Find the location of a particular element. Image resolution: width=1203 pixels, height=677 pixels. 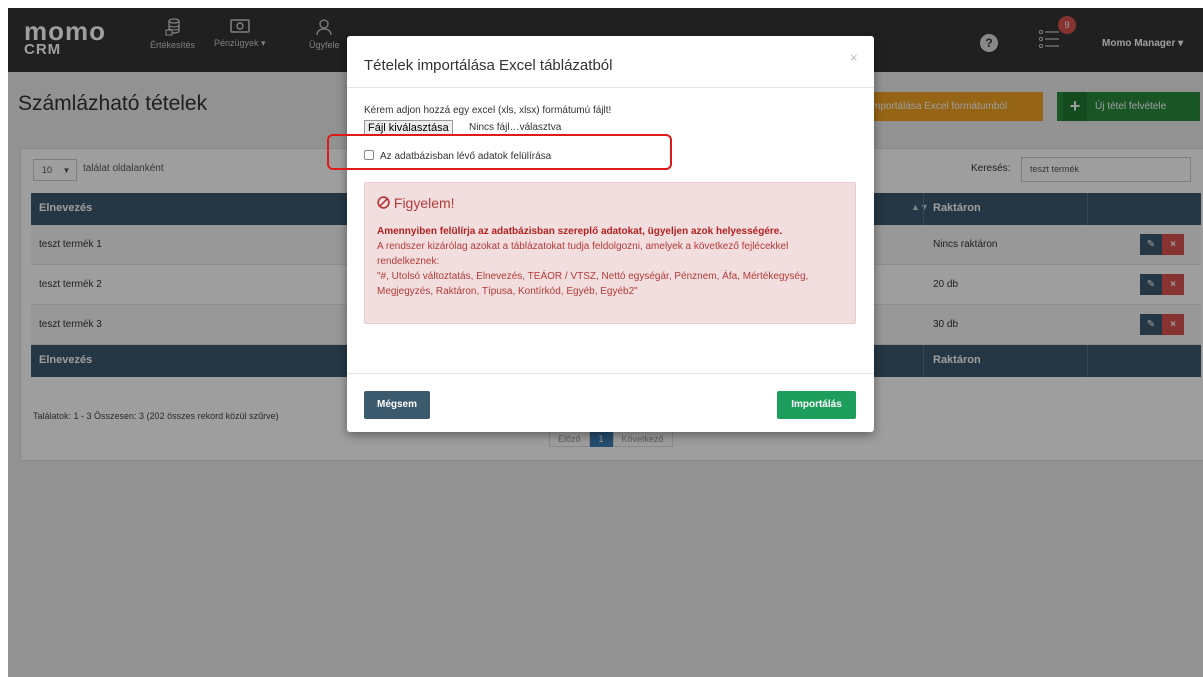

overwrite-checkbox is located at coordinates (369, 155).